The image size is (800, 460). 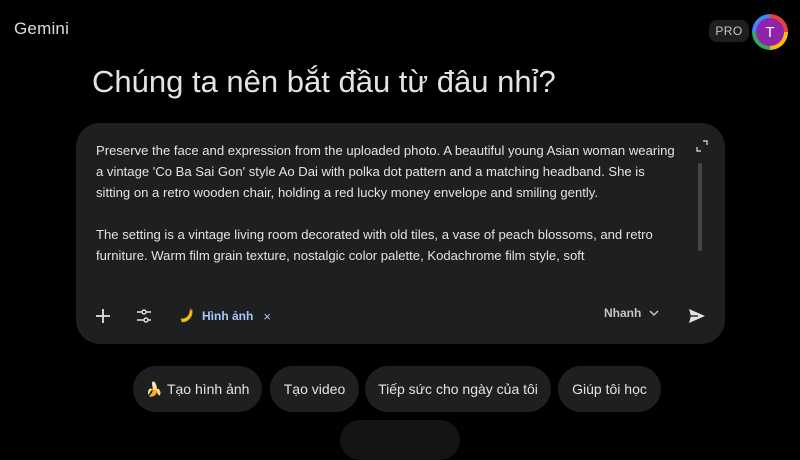 What do you see at coordinates (400, 440) in the screenshot?
I see `partial-suggestion-chip` at bounding box center [400, 440].